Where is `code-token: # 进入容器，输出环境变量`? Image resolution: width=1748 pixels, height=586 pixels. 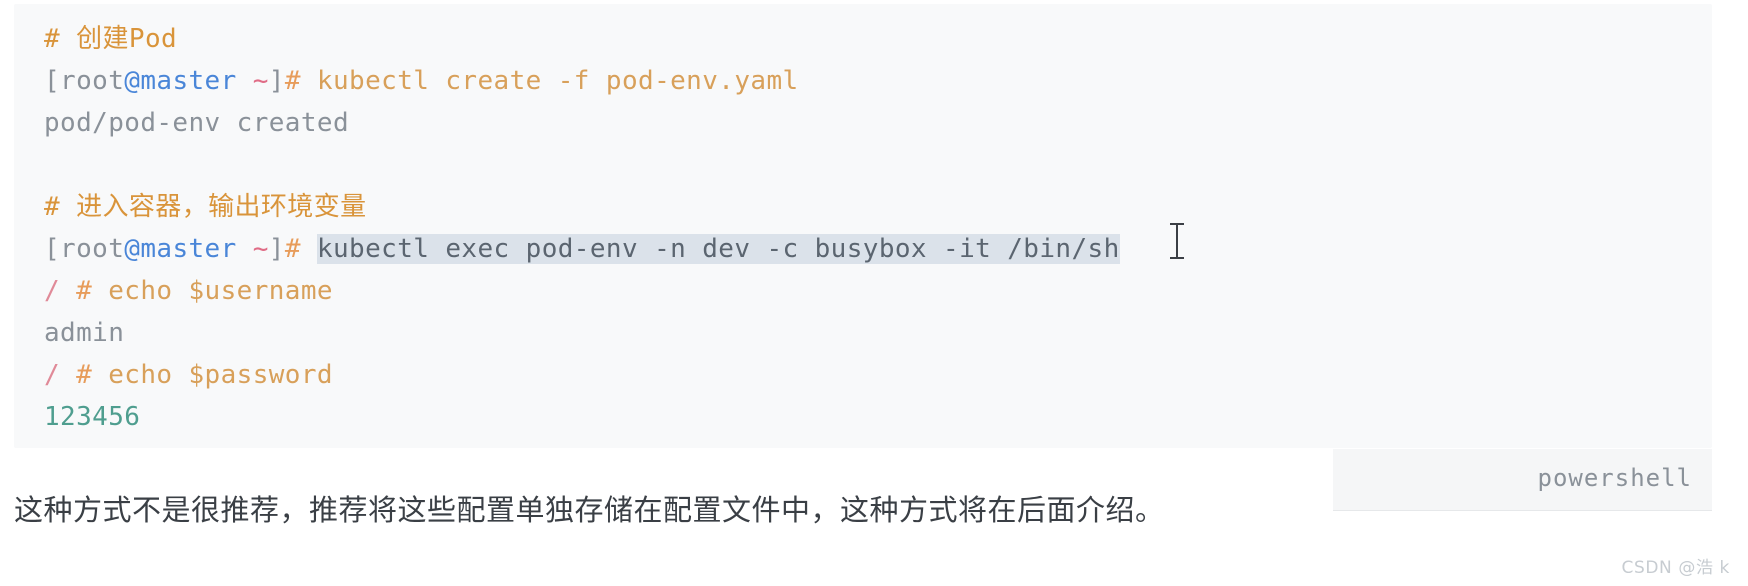
code-token: # 进入容器，输出环境变量 is located at coordinates (205, 207).